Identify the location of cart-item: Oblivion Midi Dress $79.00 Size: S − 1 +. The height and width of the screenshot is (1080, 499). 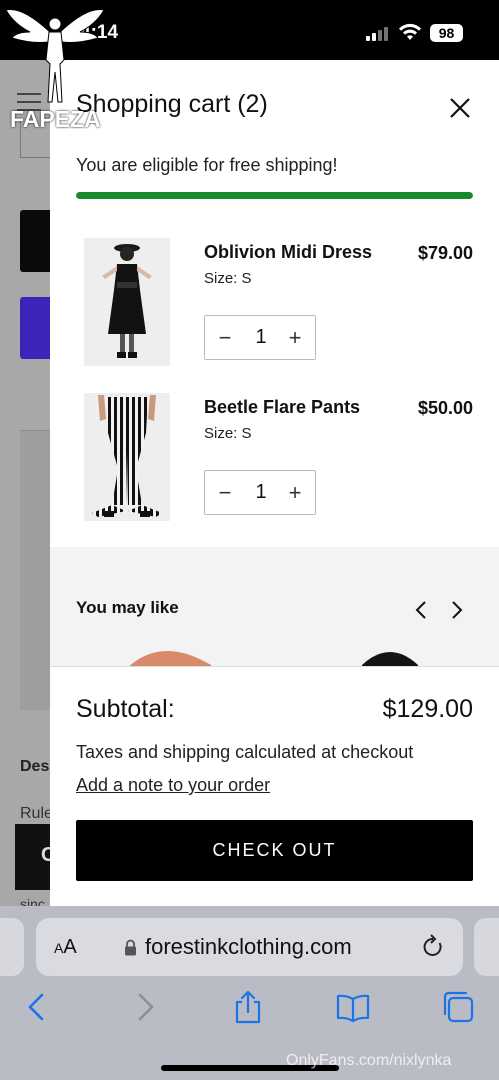
(274, 308).